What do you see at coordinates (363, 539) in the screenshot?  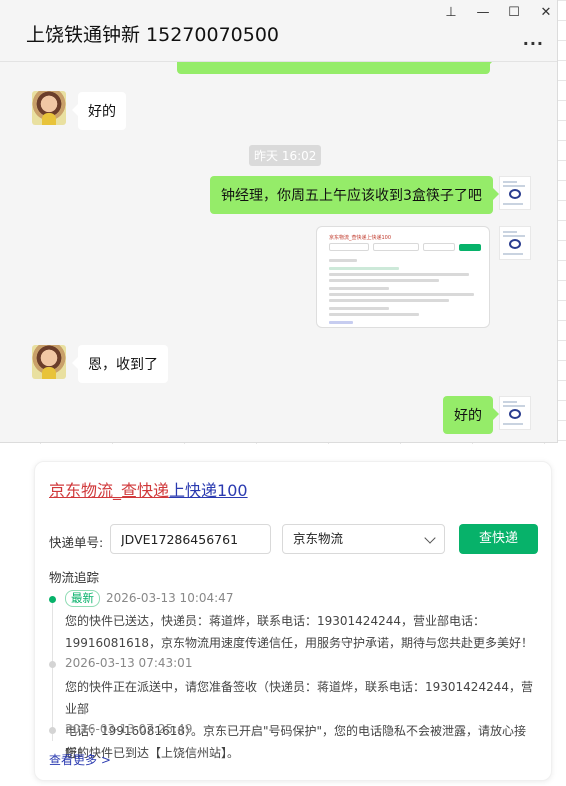 I see `carrier-select: 京东物流` at bounding box center [363, 539].